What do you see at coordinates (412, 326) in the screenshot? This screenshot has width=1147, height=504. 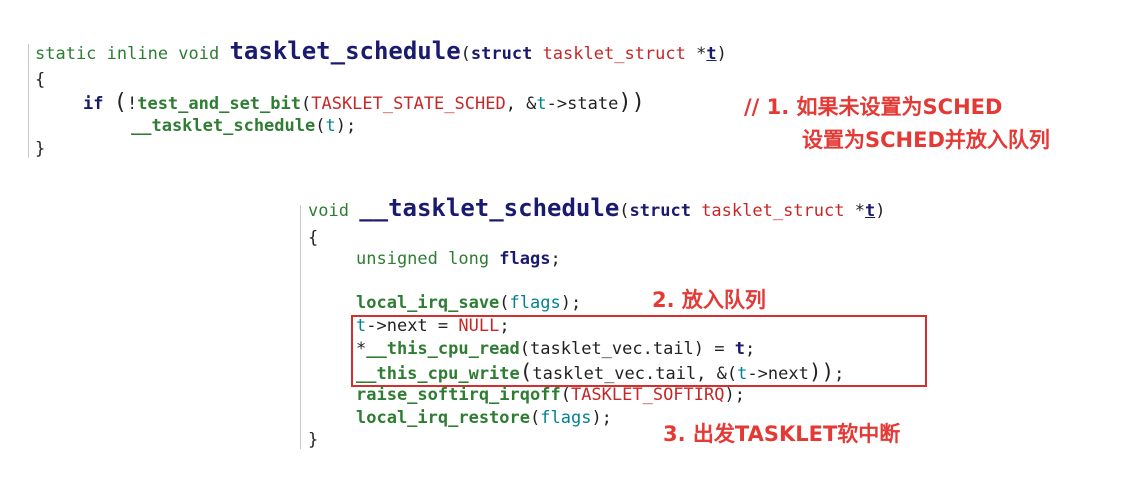 I see `member: ->next =` at bounding box center [412, 326].